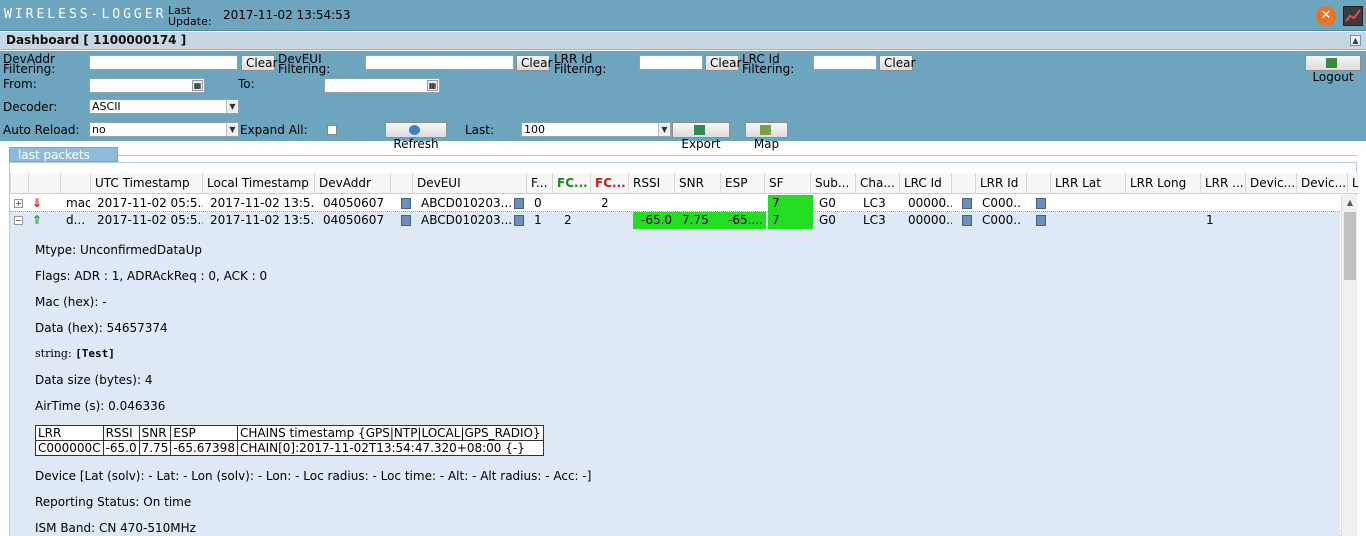 Image resolution: width=1366 pixels, height=536 pixels. Describe the element at coordinates (258, 183) in the screenshot. I see `column-header-local: Local Timestamp` at that location.